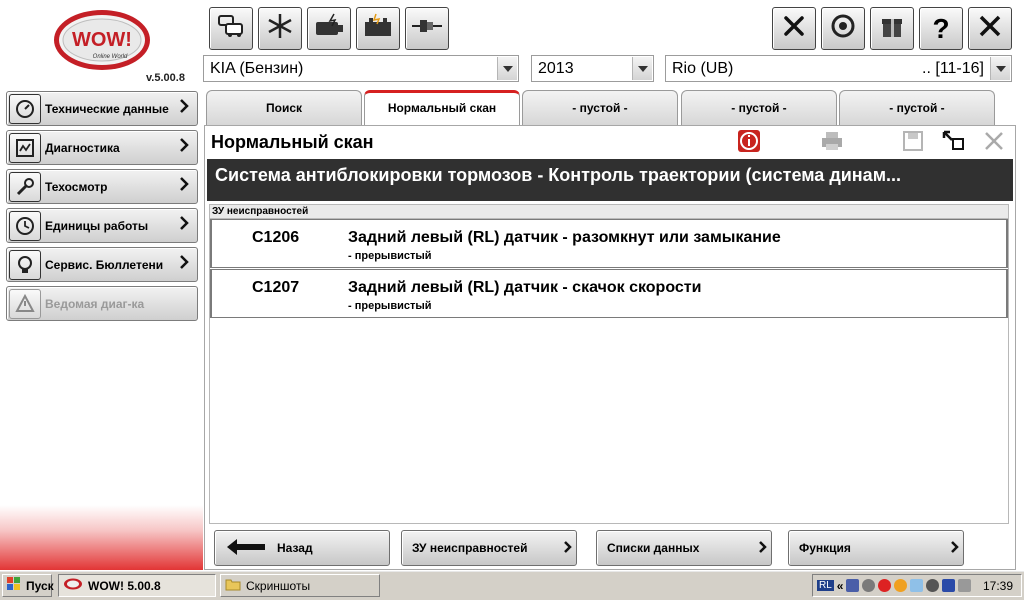 The width and height of the screenshot is (1024, 600). I want to click on sidebar-item-inspection: Техосмотр, so click(102, 186).